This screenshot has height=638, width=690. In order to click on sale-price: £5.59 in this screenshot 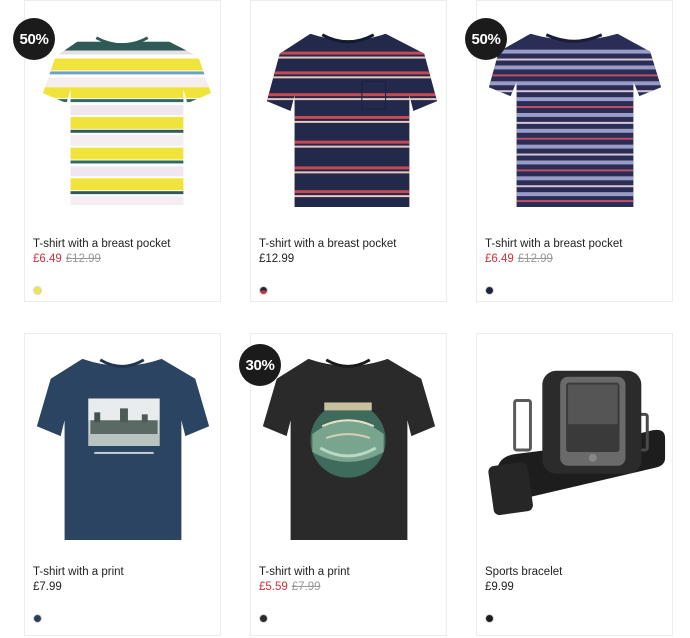, I will do `click(273, 587)`.